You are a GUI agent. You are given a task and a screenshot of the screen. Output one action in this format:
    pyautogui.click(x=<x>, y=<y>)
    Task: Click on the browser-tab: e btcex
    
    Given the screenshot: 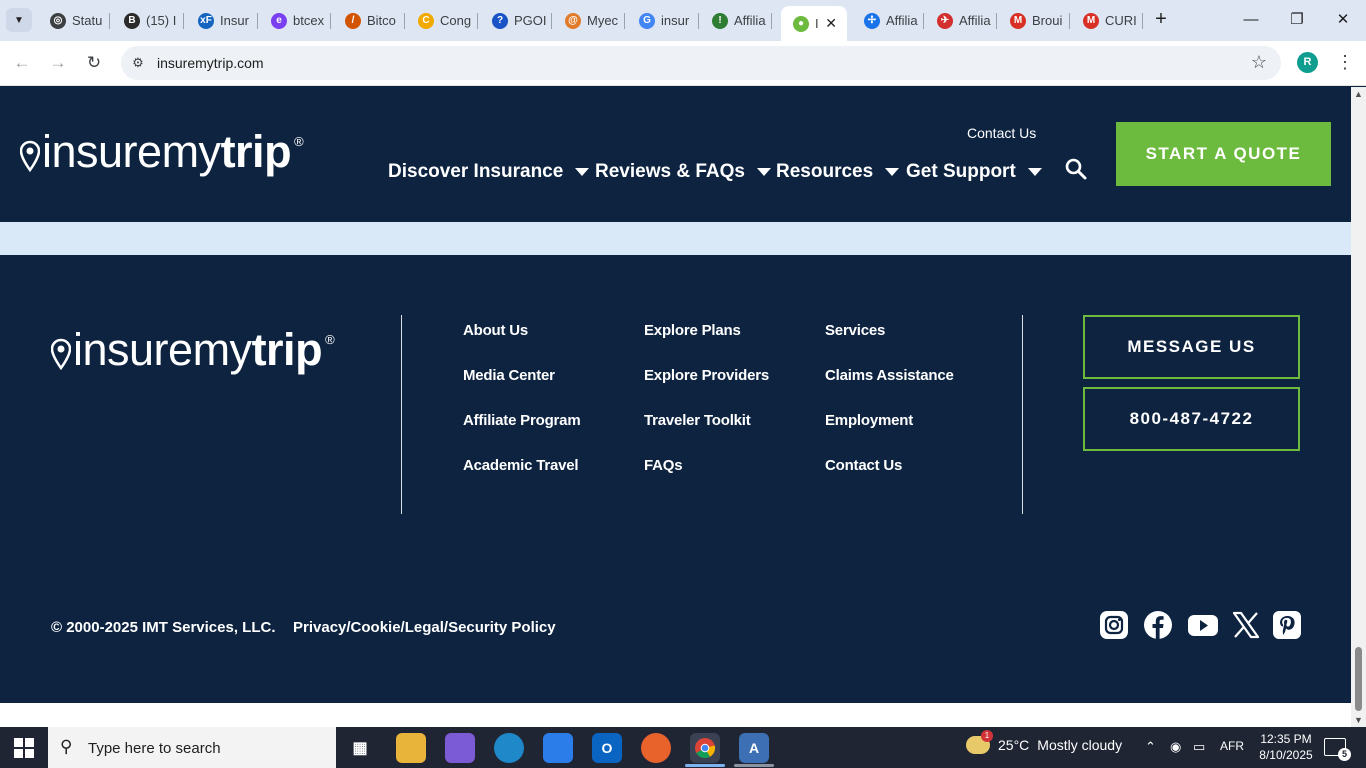 What is the action you would take?
    pyautogui.click(x=295, y=20)
    